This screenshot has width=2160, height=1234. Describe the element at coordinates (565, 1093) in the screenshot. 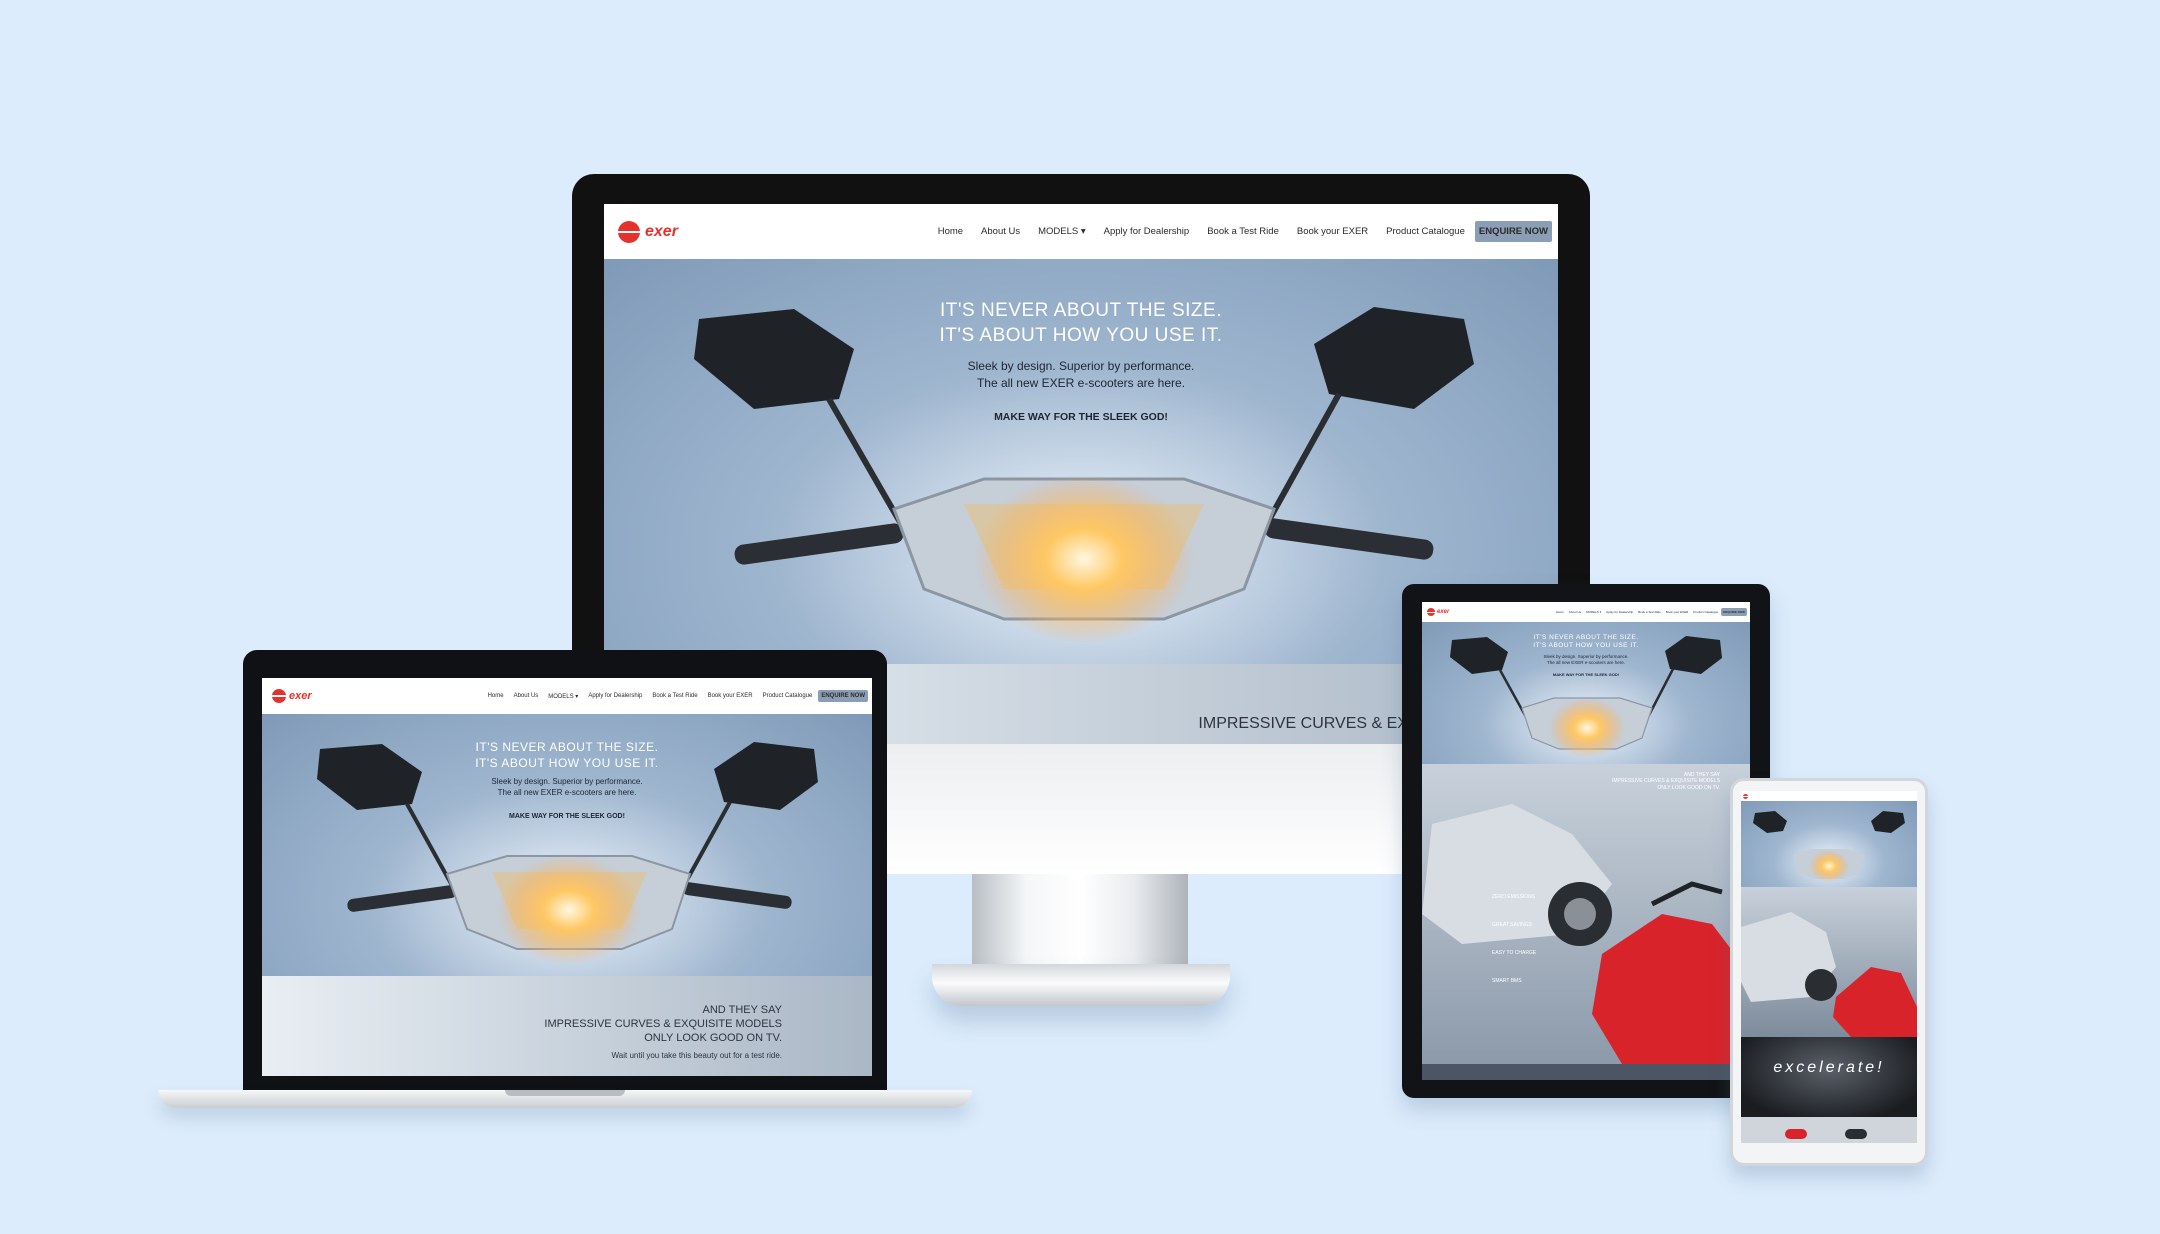

I see `laptop-notch` at that location.